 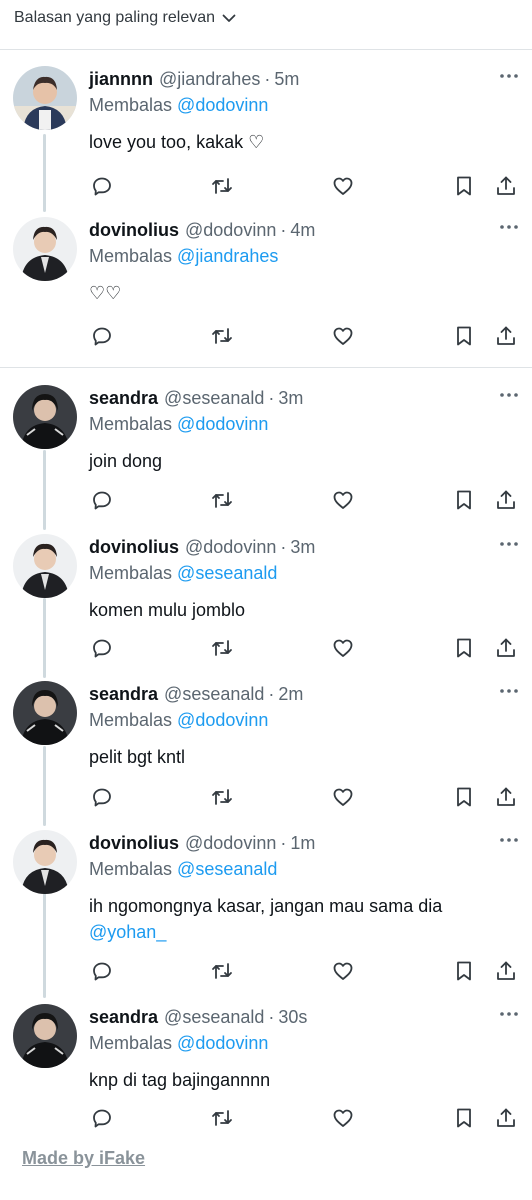 I want to click on timestamp: 1m, so click(x=302, y=843).